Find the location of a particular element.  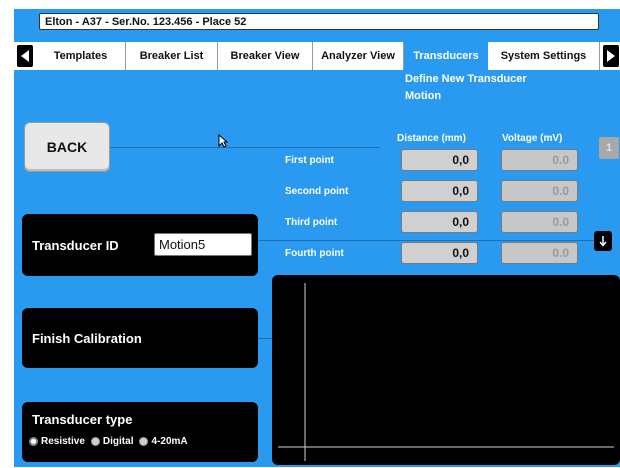

scroll-down-button is located at coordinates (603, 241).